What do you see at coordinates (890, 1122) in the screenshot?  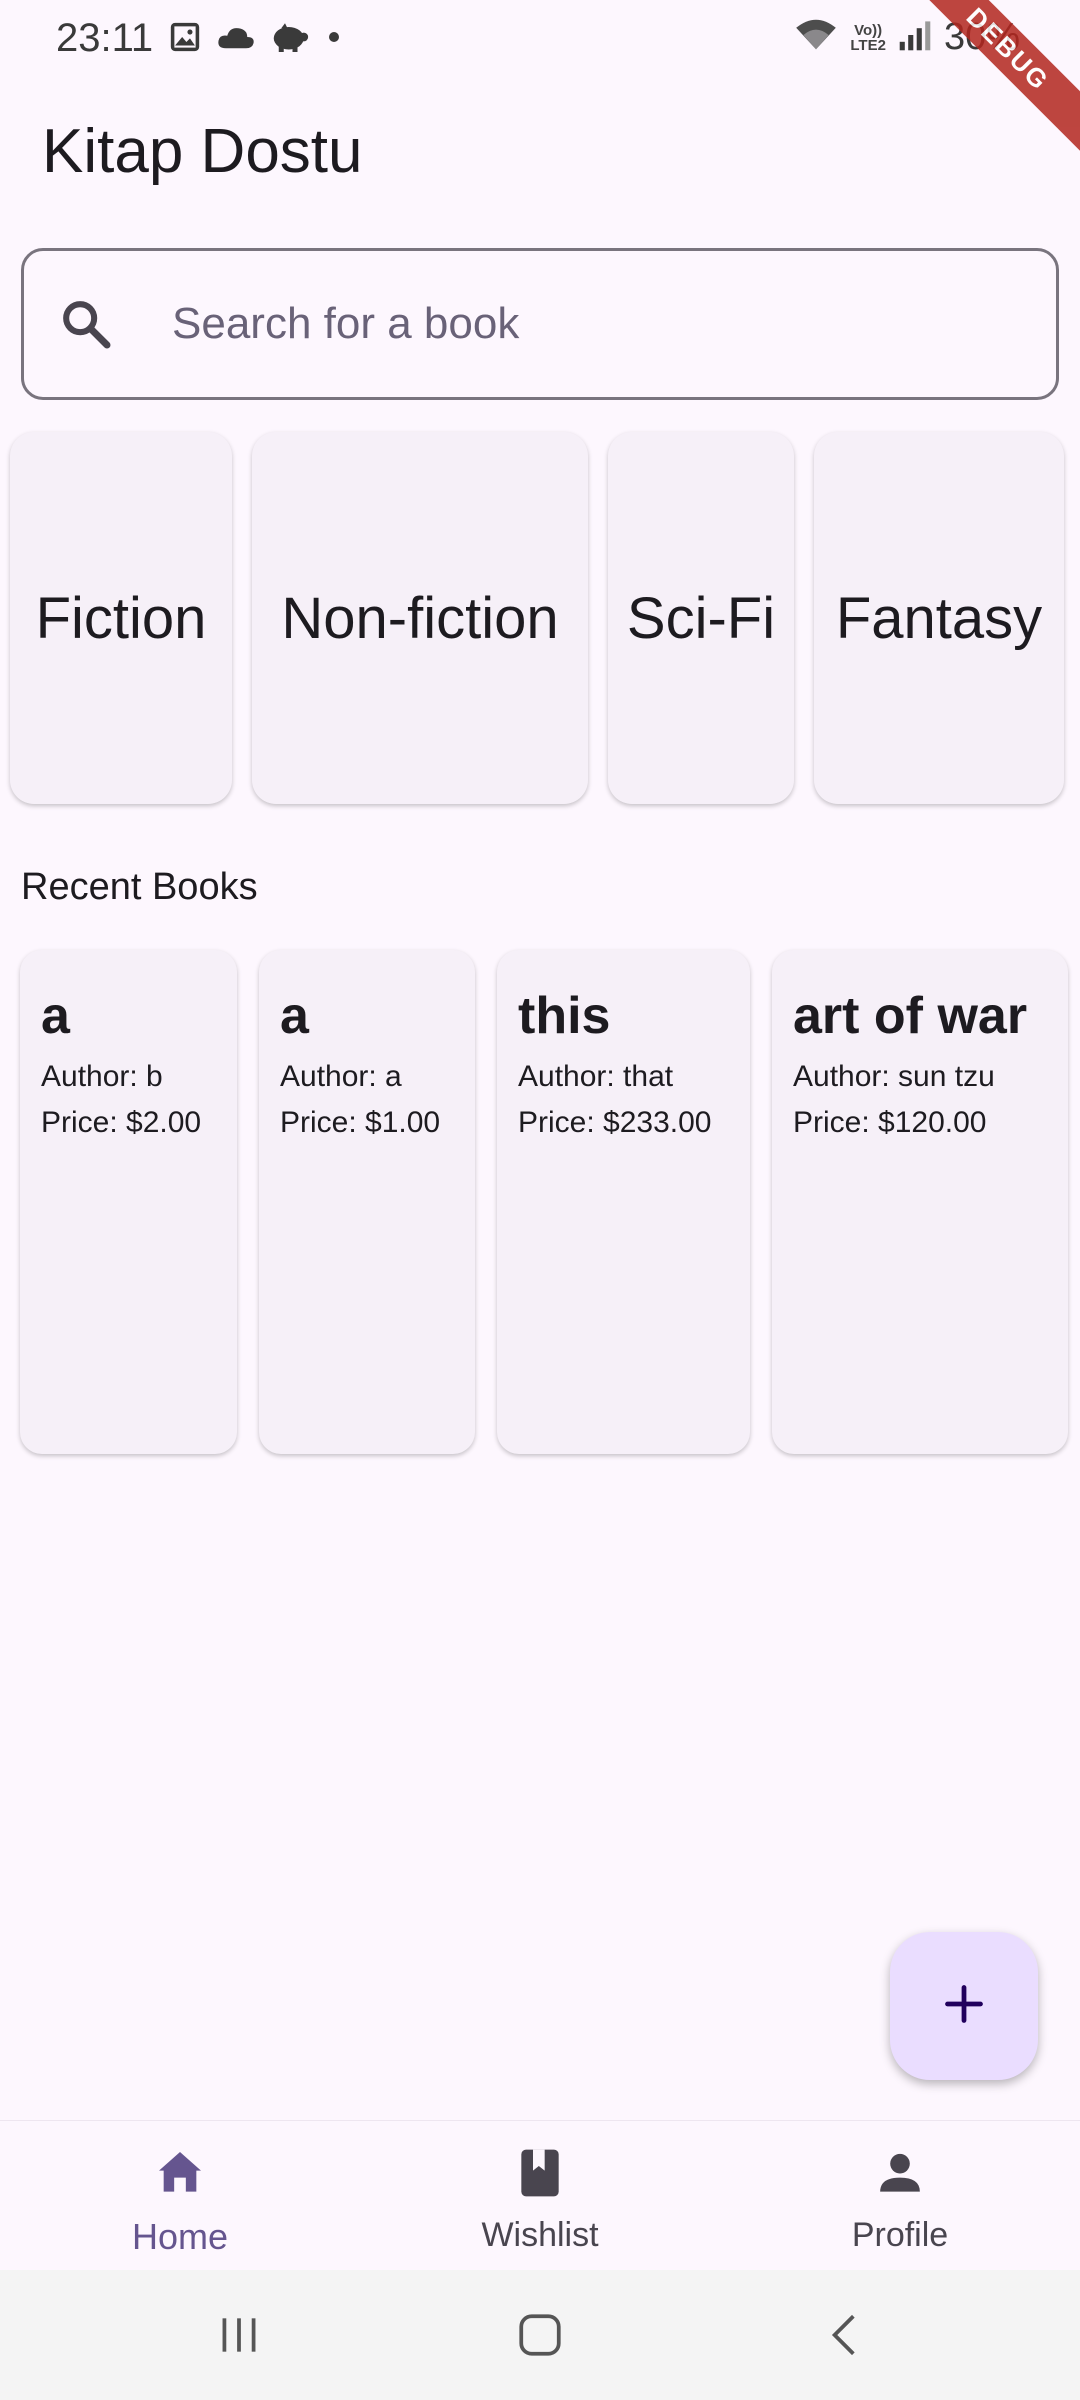 I see `book-price: Price: $120.00` at bounding box center [890, 1122].